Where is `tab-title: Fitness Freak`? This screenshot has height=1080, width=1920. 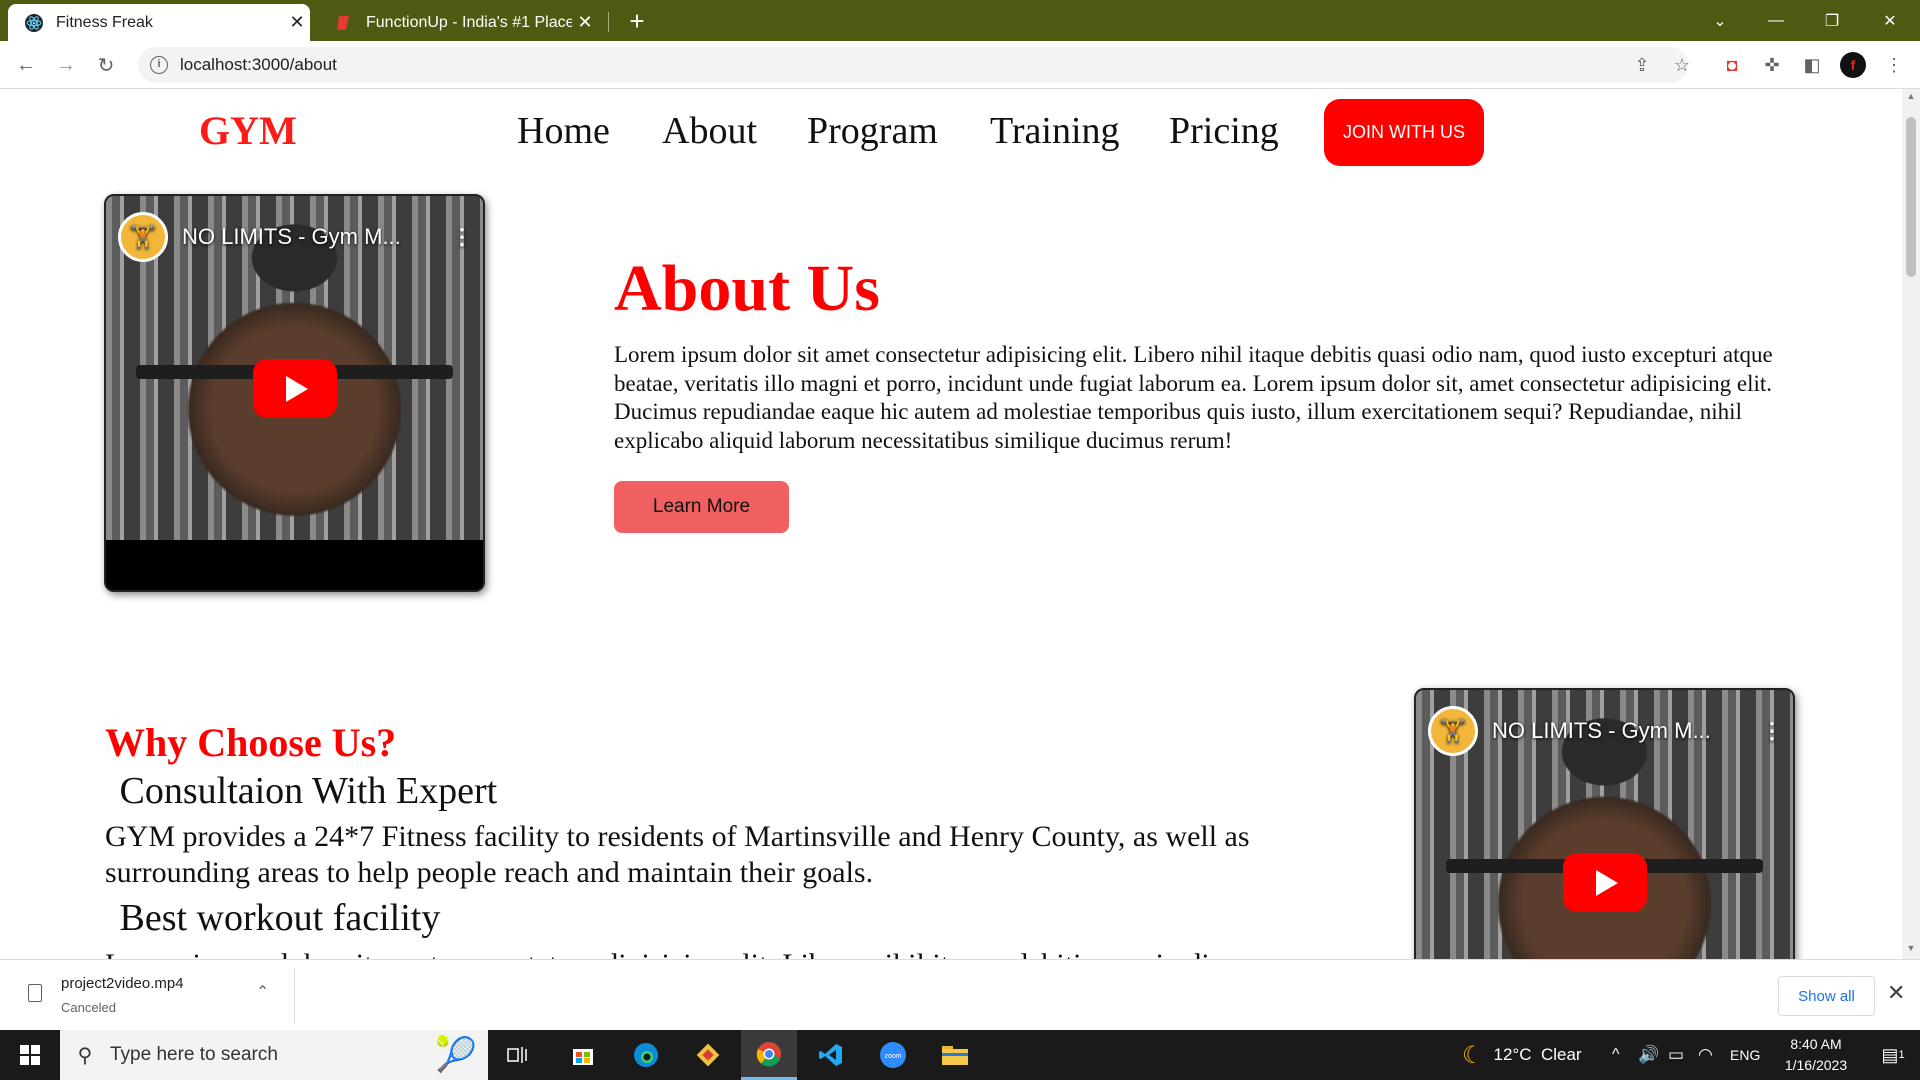 tab-title: Fitness Freak is located at coordinates (104, 22).